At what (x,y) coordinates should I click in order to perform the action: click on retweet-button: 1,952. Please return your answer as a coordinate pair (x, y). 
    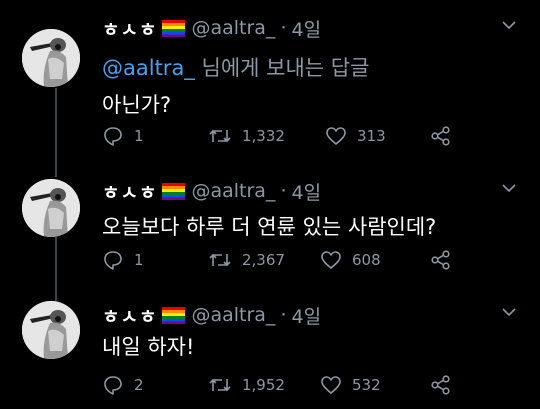
    Looking at the image, I should click on (246, 385).